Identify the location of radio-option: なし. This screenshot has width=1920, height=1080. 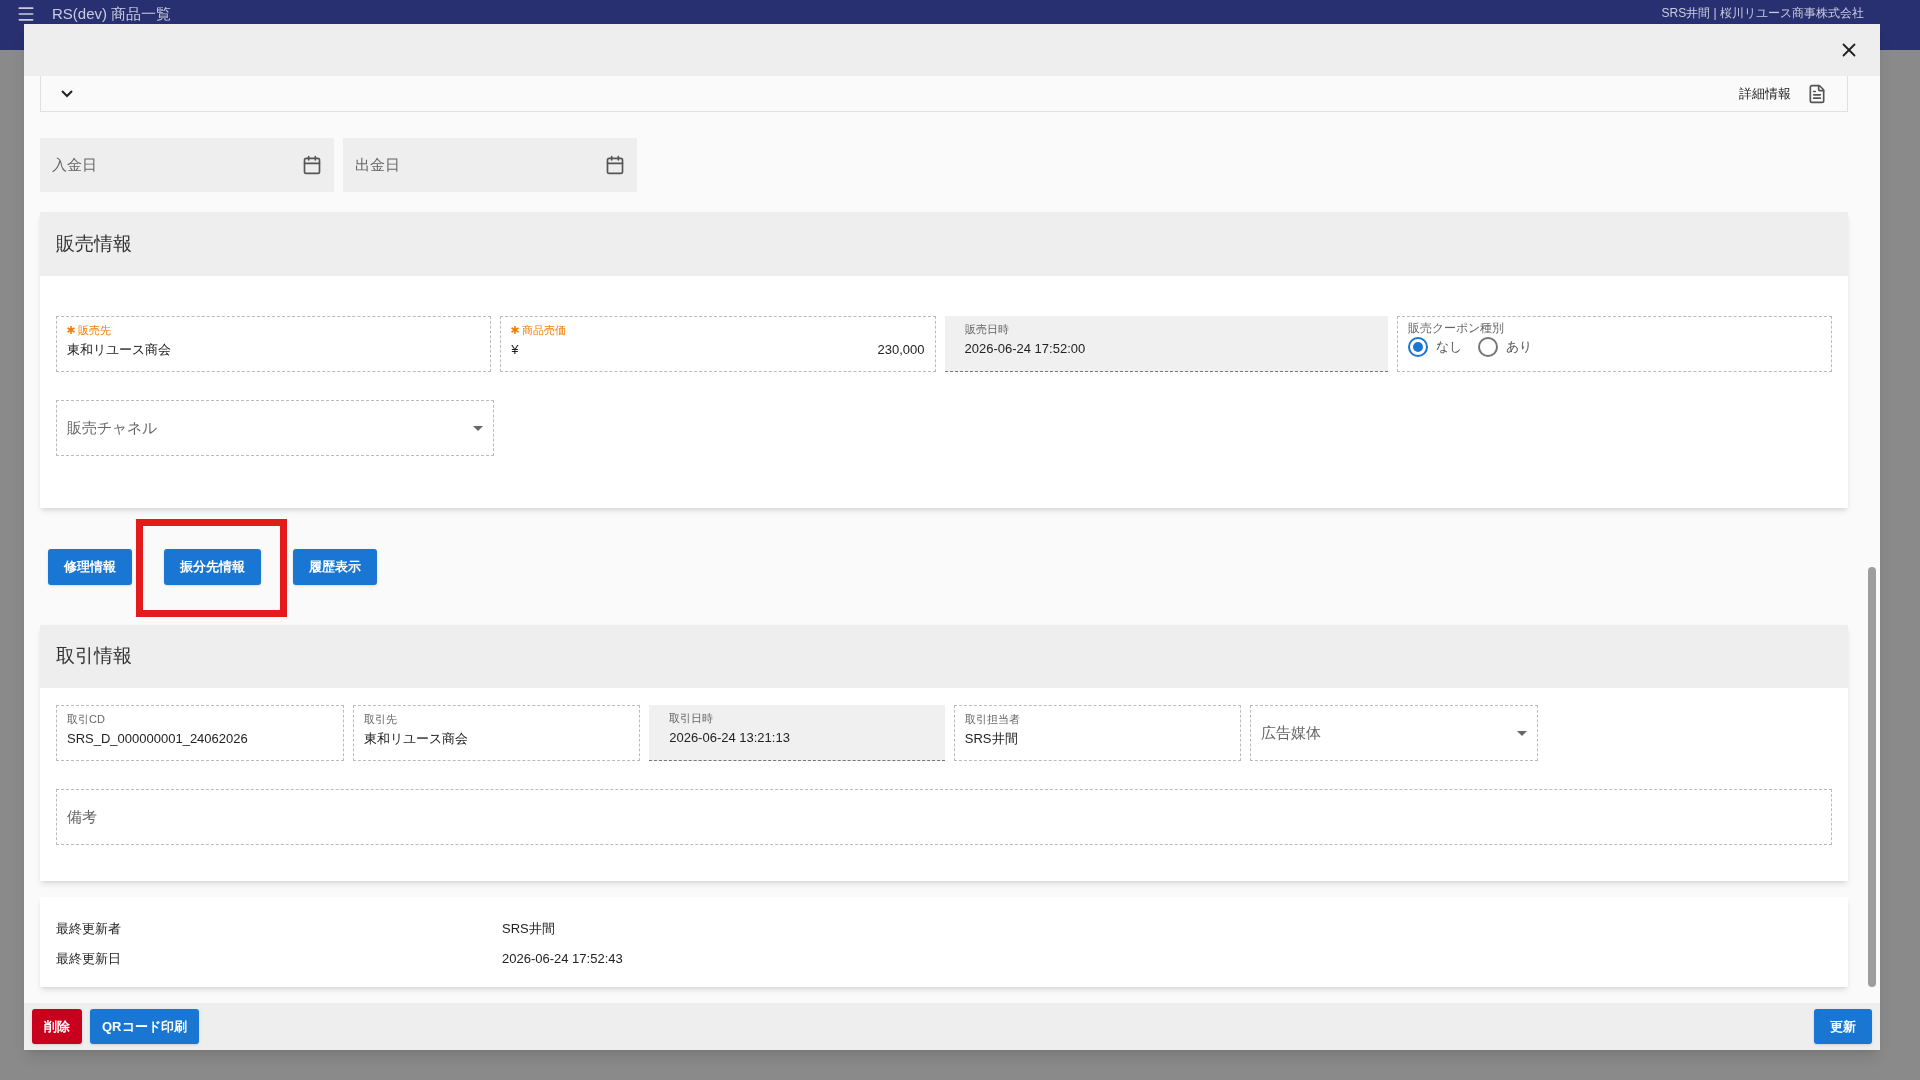
(1434, 347).